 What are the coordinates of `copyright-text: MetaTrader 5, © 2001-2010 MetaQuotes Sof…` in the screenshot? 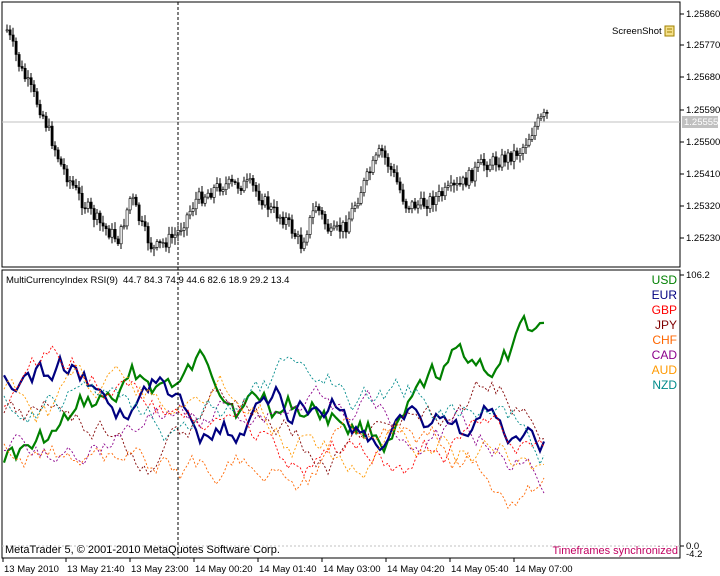 It's located at (142, 550).